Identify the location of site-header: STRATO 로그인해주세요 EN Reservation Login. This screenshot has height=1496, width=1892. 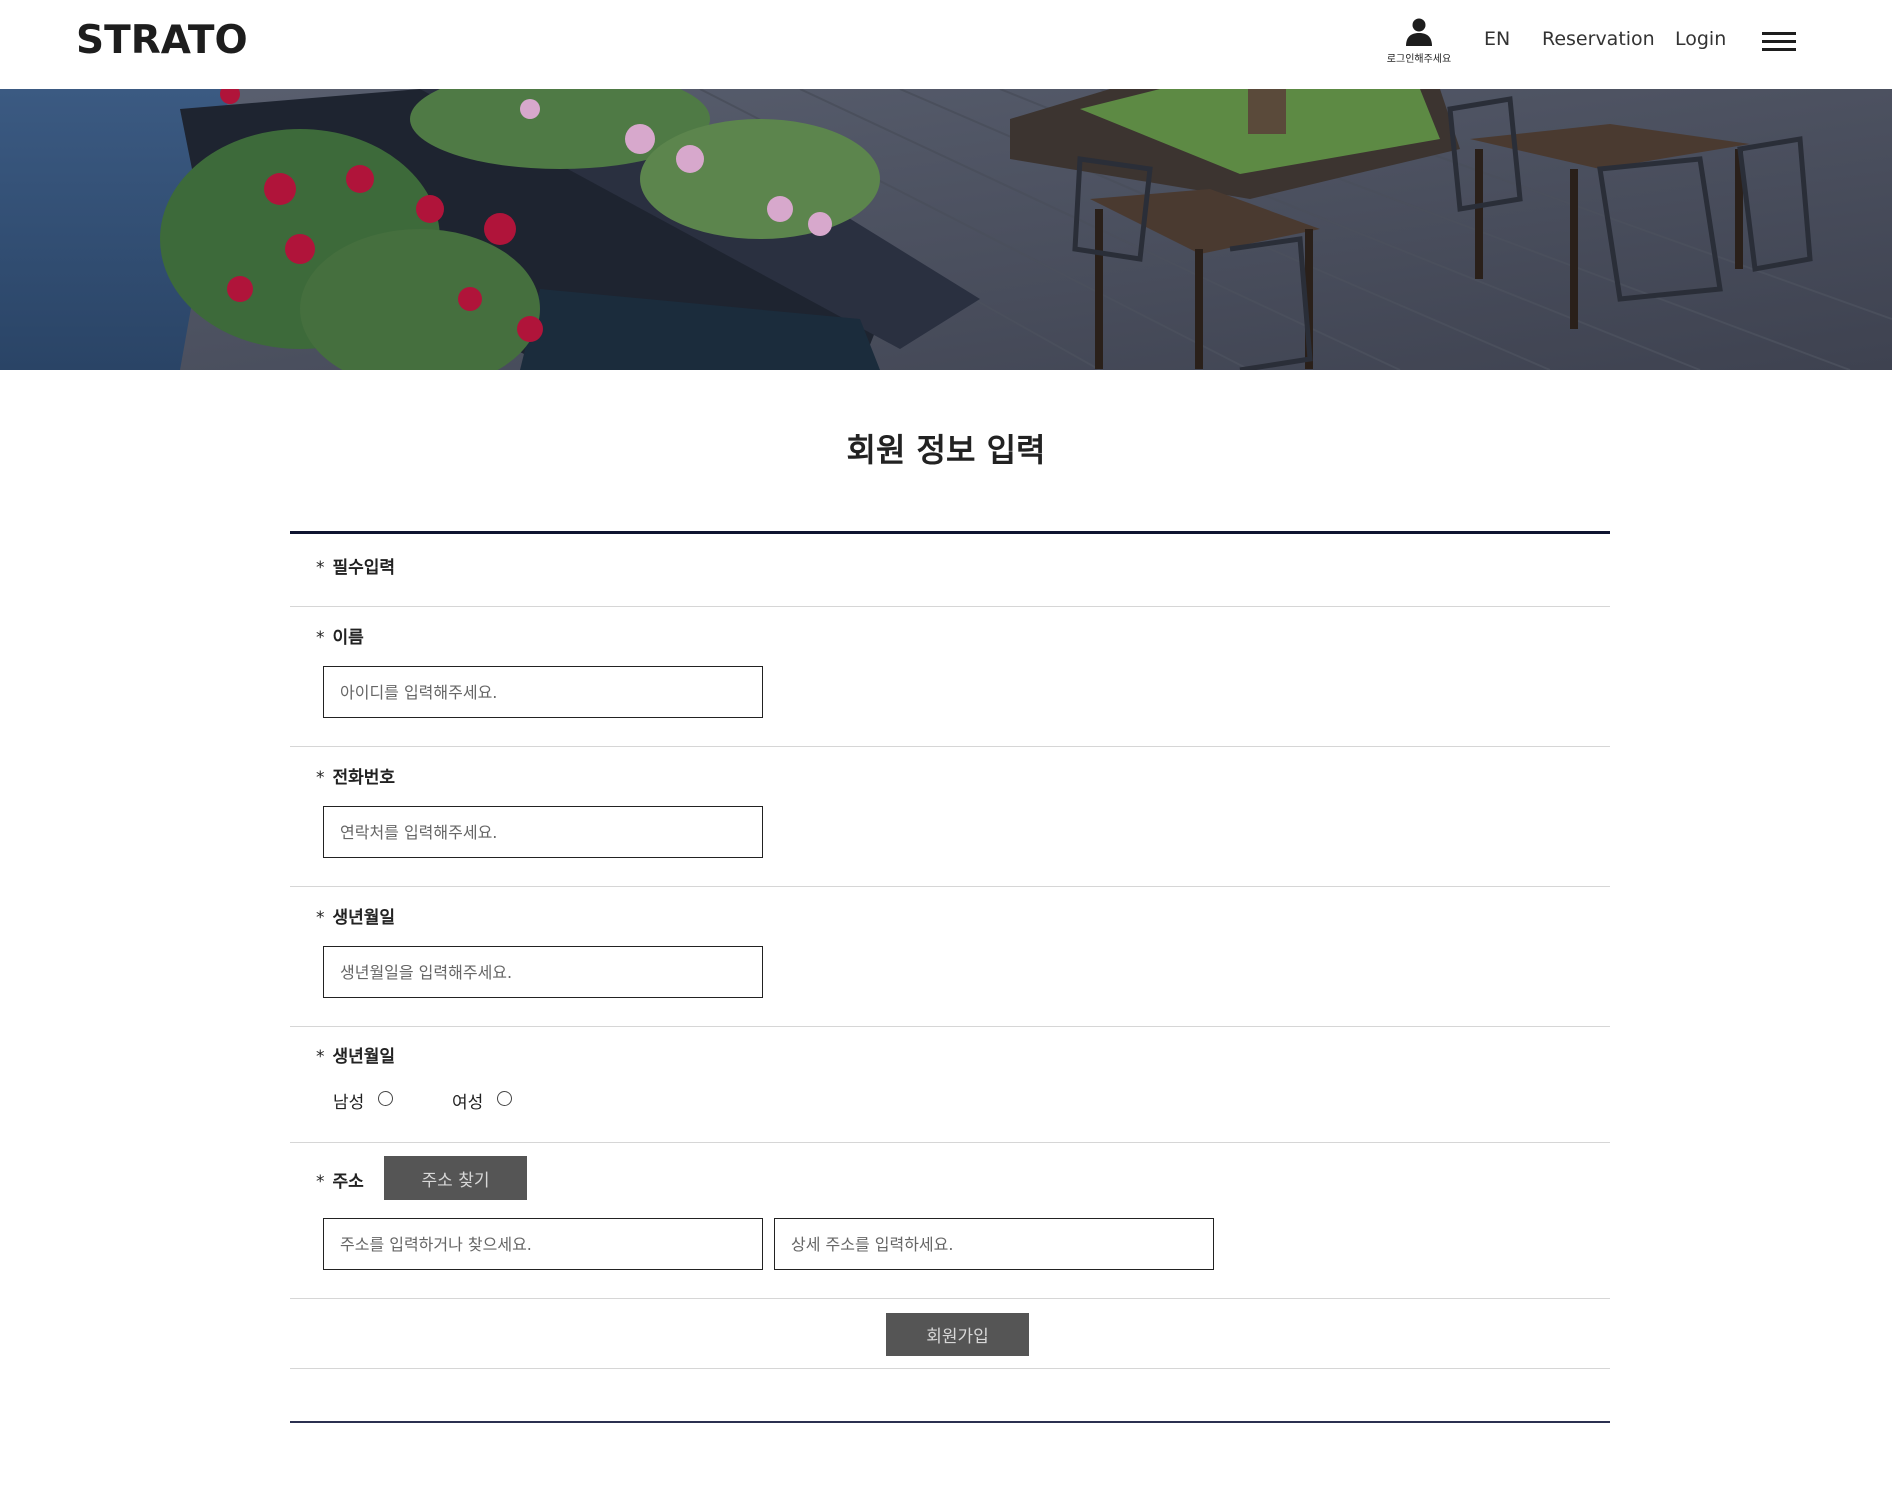
(946, 44).